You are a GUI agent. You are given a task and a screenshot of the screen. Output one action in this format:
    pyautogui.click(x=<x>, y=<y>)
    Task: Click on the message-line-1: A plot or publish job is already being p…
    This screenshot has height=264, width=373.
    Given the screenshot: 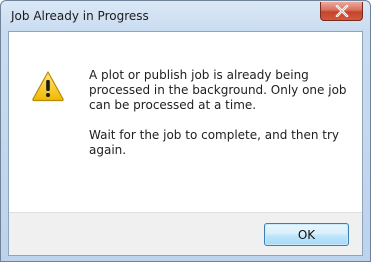 What is the action you would take?
    pyautogui.click(x=218, y=90)
    